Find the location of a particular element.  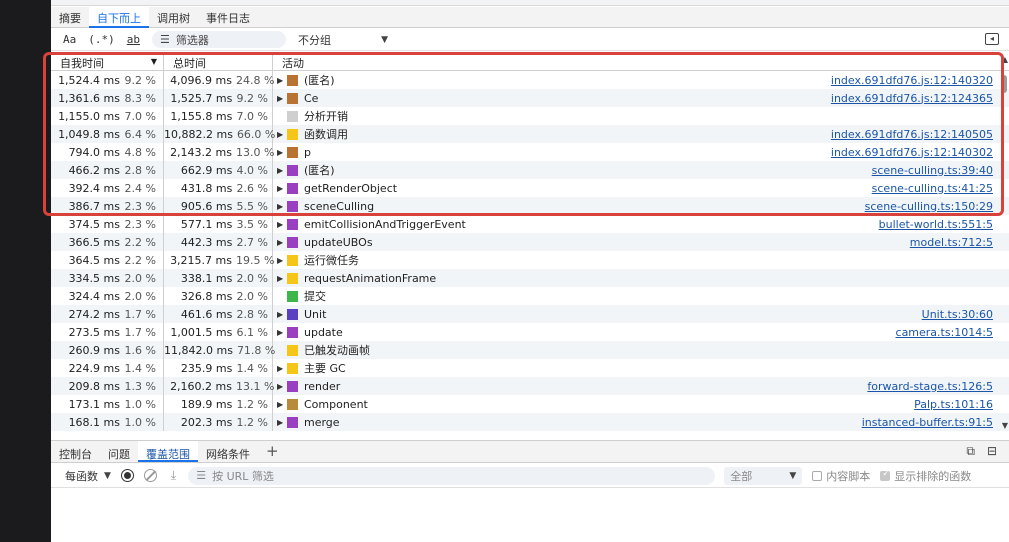

source-link: Unit.ts:30:60 is located at coordinates (957, 314).